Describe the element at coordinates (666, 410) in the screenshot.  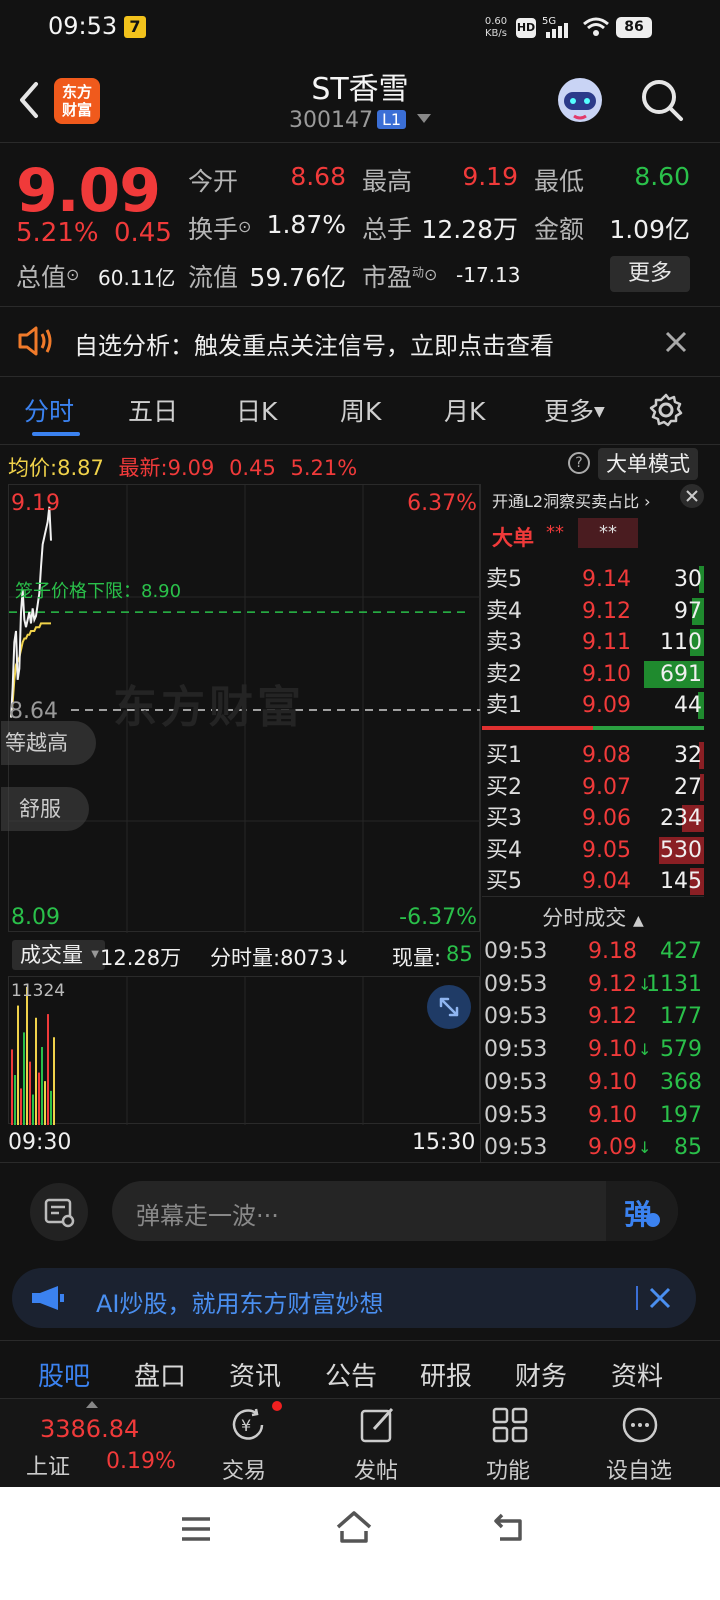
I see `settings-icon` at that location.